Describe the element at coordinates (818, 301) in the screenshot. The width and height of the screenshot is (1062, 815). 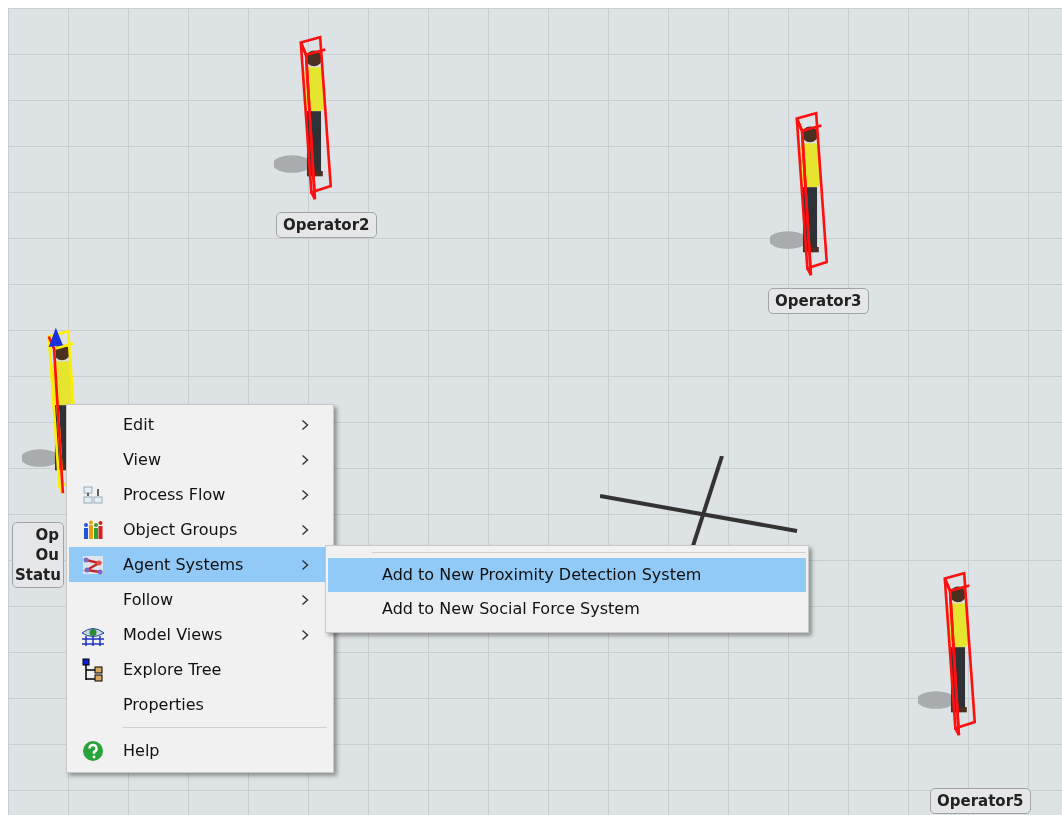
I see `object-name-label: Operator3` at that location.